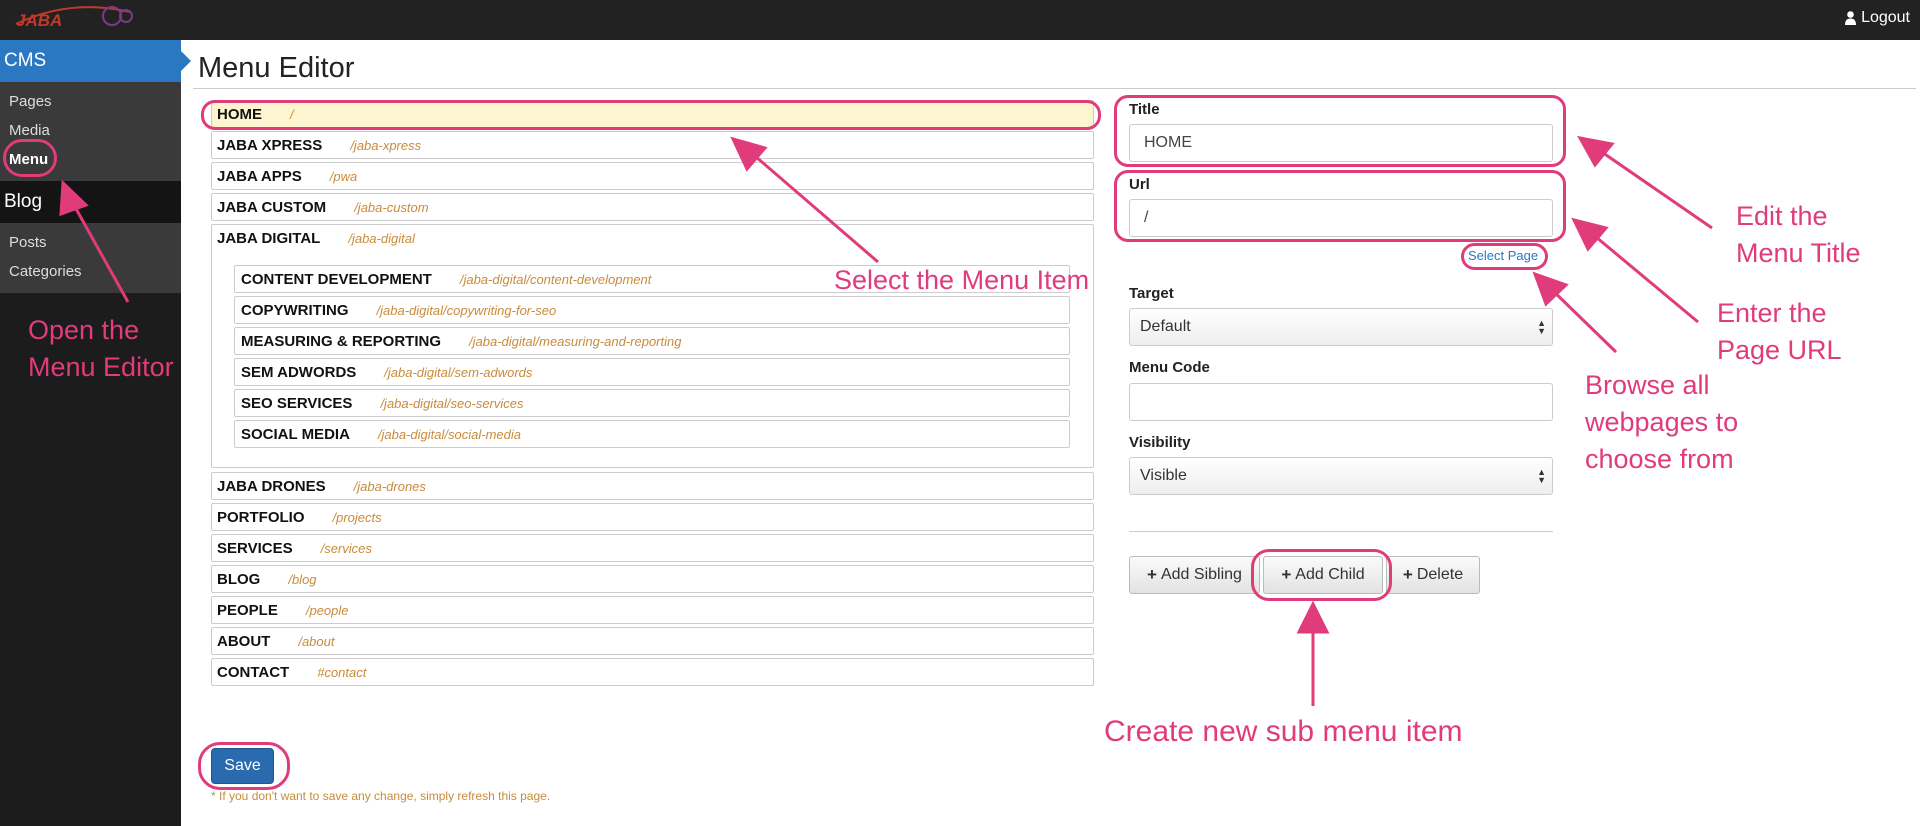 Image resolution: width=1920 pixels, height=826 pixels. What do you see at coordinates (101, 348) in the screenshot?
I see `annotation-open-menu-editor: Open the Menu Editor` at bounding box center [101, 348].